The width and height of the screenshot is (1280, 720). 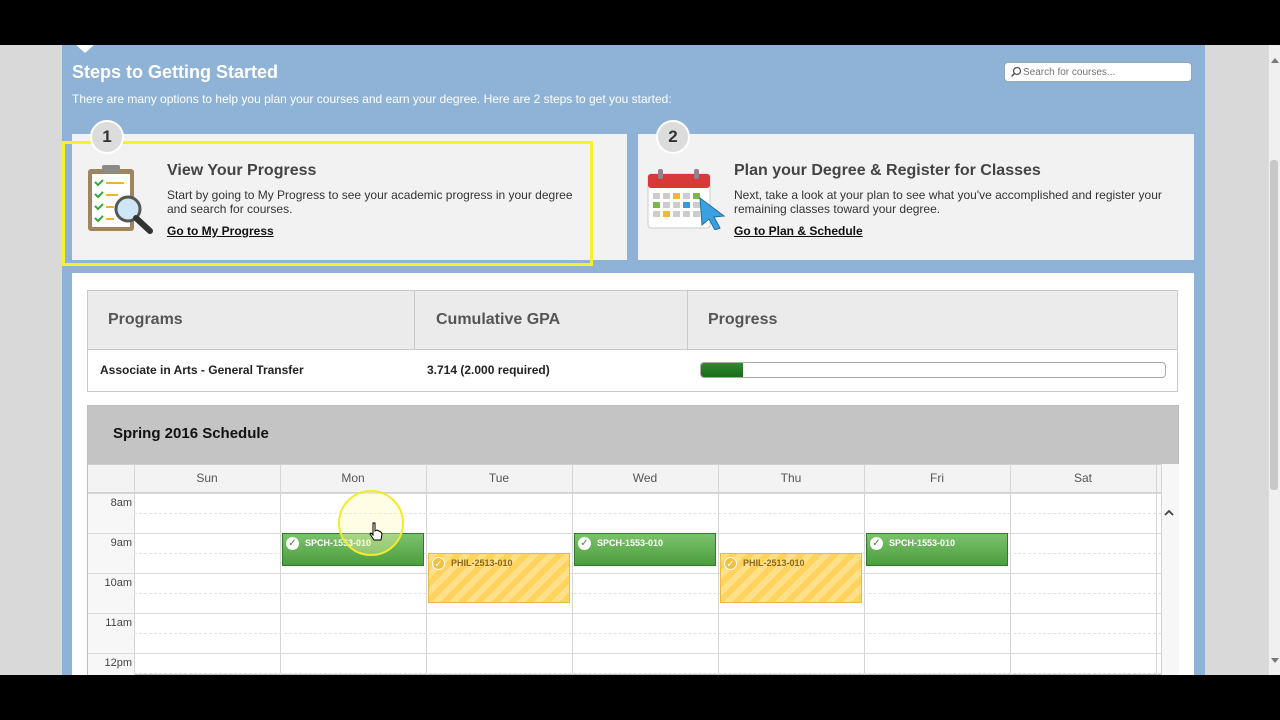 What do you see at coordinates (120, 199) in the screenshot?
I see `clipboard-magnifier-icon` at bounding box center [120, 199].